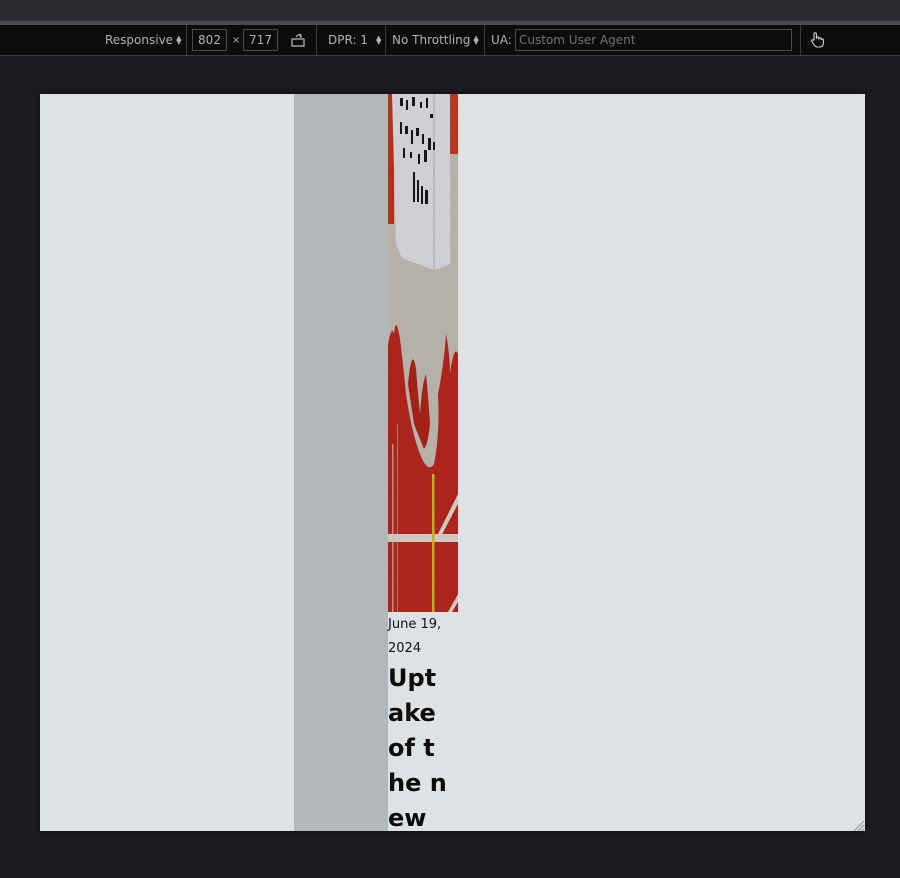  Describe the element at coordinates (260, 40) in the screenshot. I see `viewport-height-input: 717` at that location.